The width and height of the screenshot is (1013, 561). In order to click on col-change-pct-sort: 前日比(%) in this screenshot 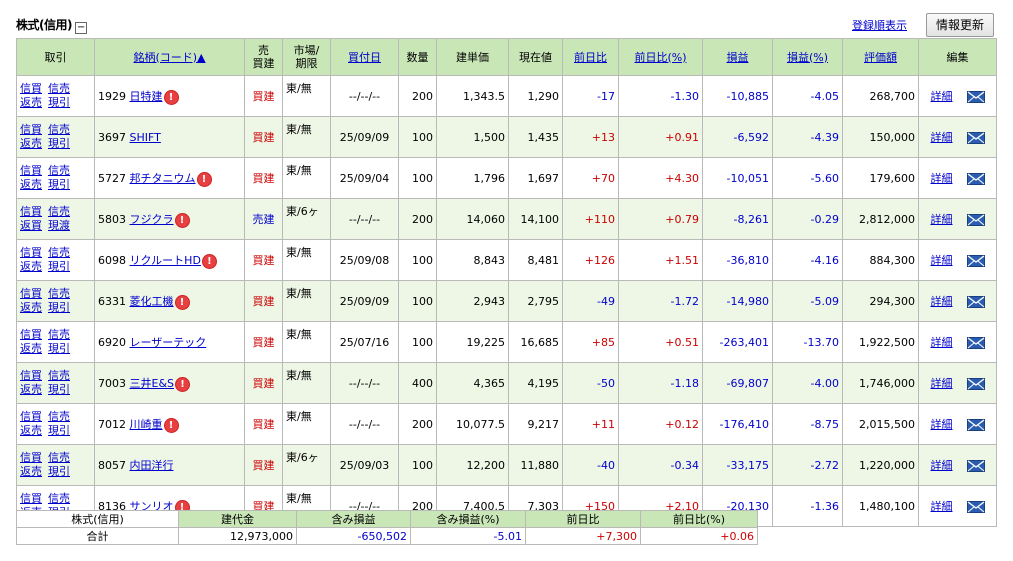, I will do `click(660, 57)`.